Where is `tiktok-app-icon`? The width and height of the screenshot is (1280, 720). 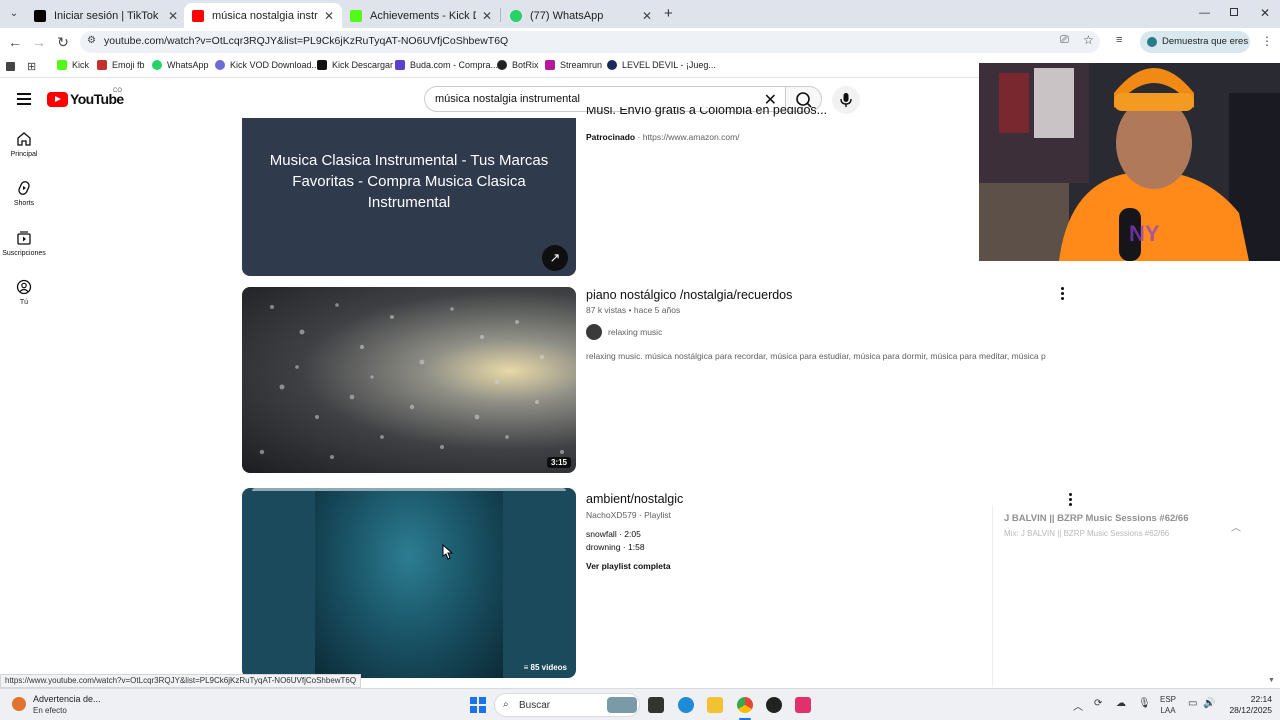
tiktok-app-icon is located at coordinates (803, 705).